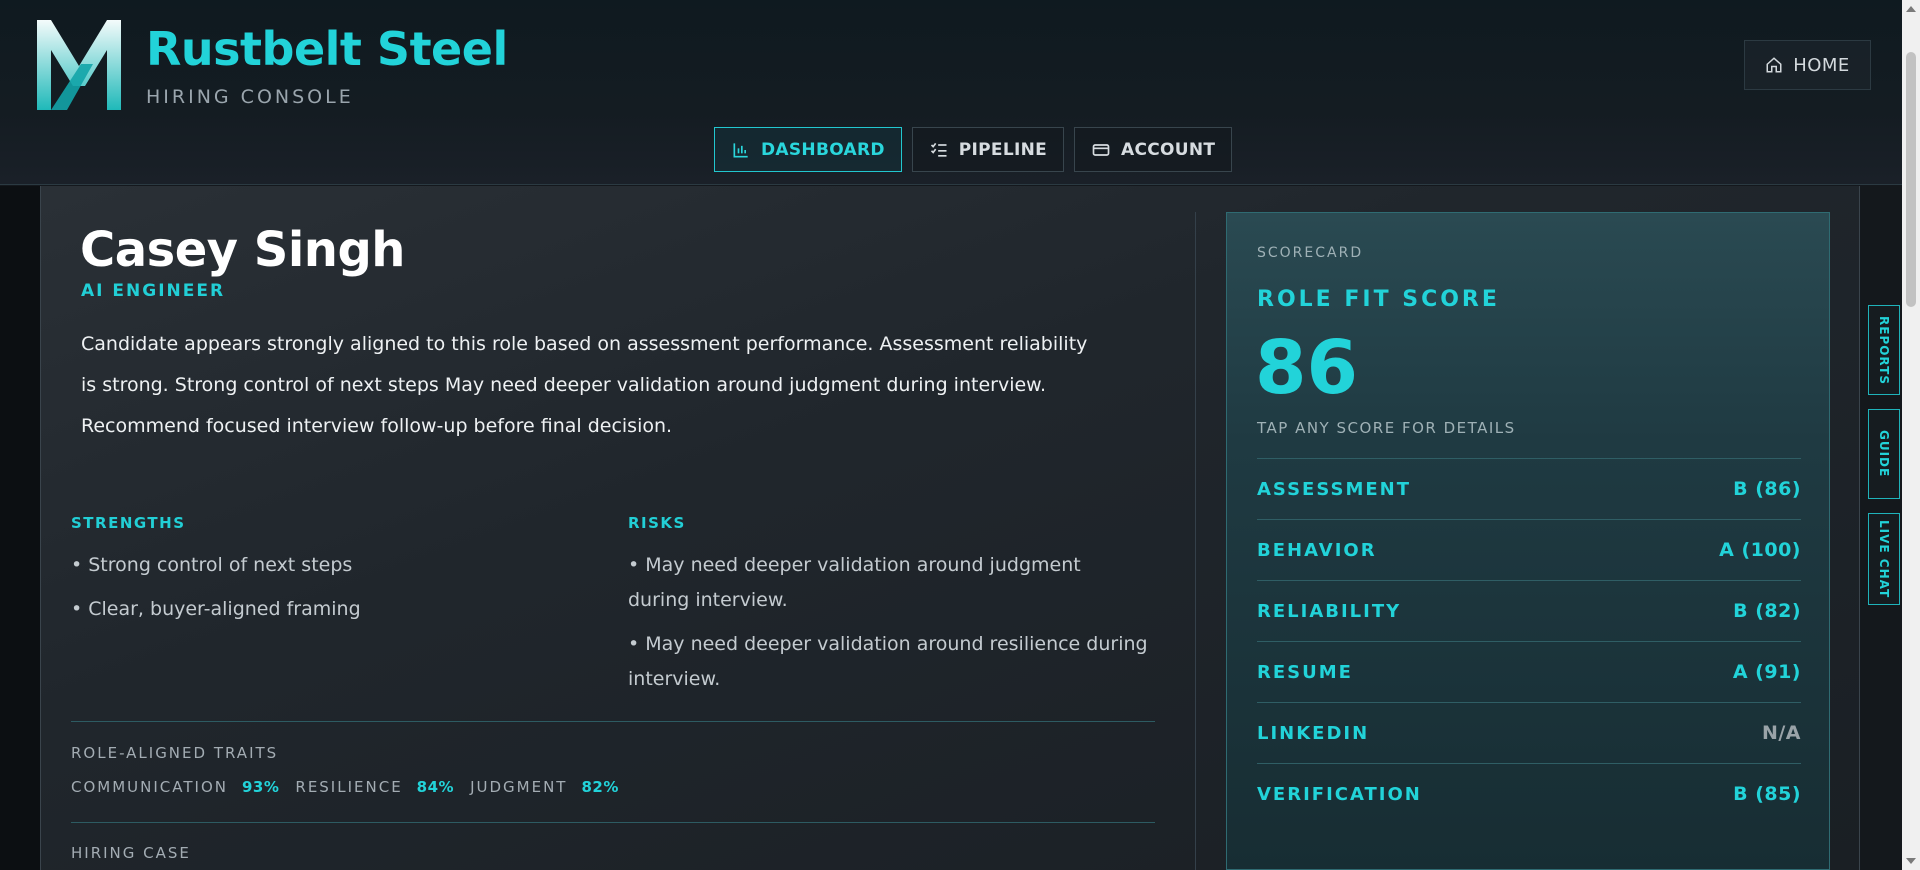 The image size is (1920, 870). Describe the element at coordinates (1195, 541) in the screenshot. I see `column-separator` at that location.